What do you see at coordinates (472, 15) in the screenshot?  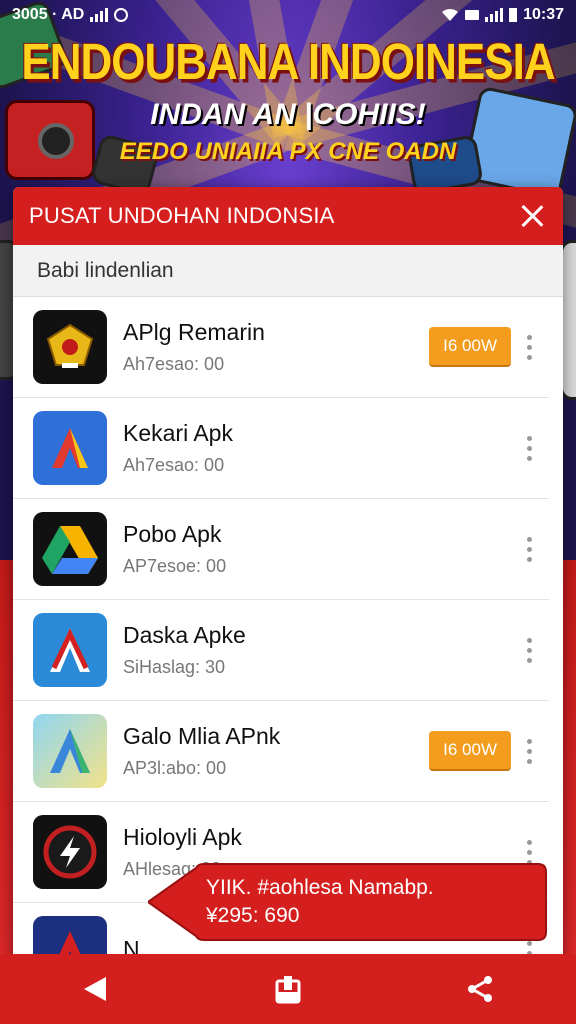 I see `mail-icon` at bounding box center [472, 15].